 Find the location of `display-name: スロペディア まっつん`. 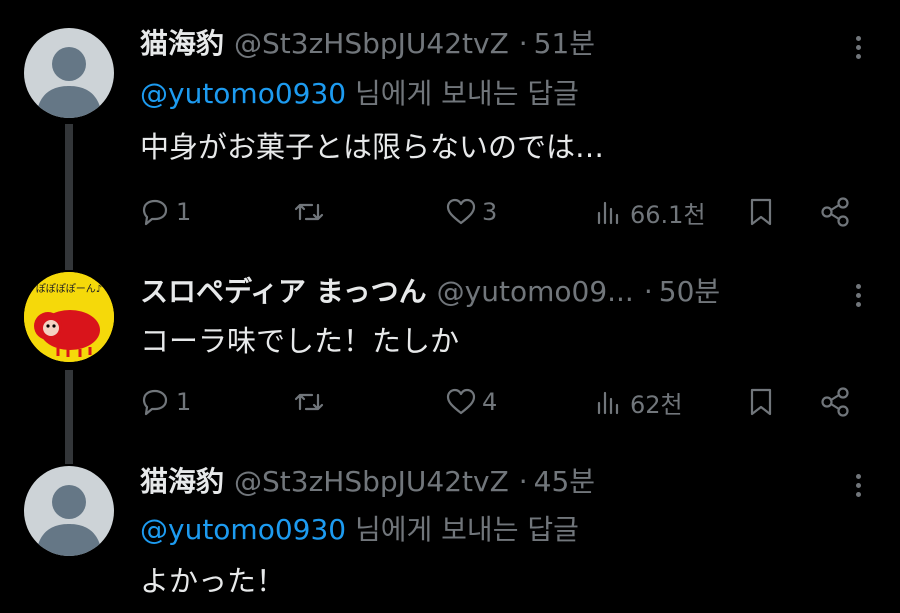

display-name: スロペディア まっつん is located at coordinates (283, 292).